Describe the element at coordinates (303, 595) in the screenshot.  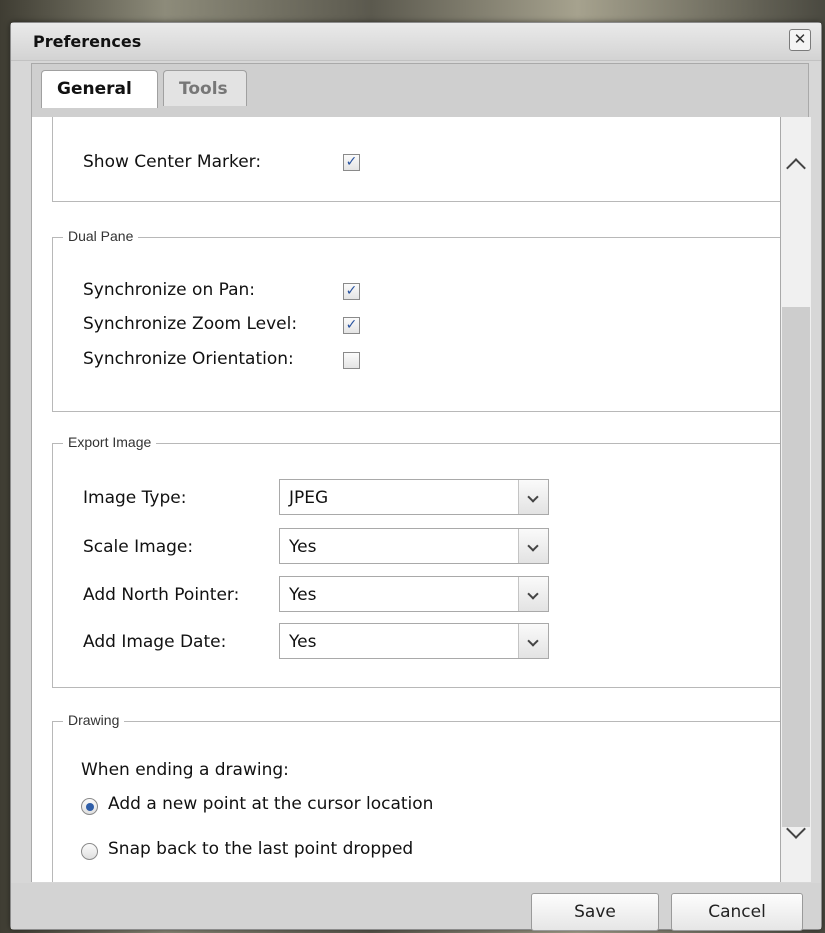
I see `north-pointer-value: Yes` at that location.